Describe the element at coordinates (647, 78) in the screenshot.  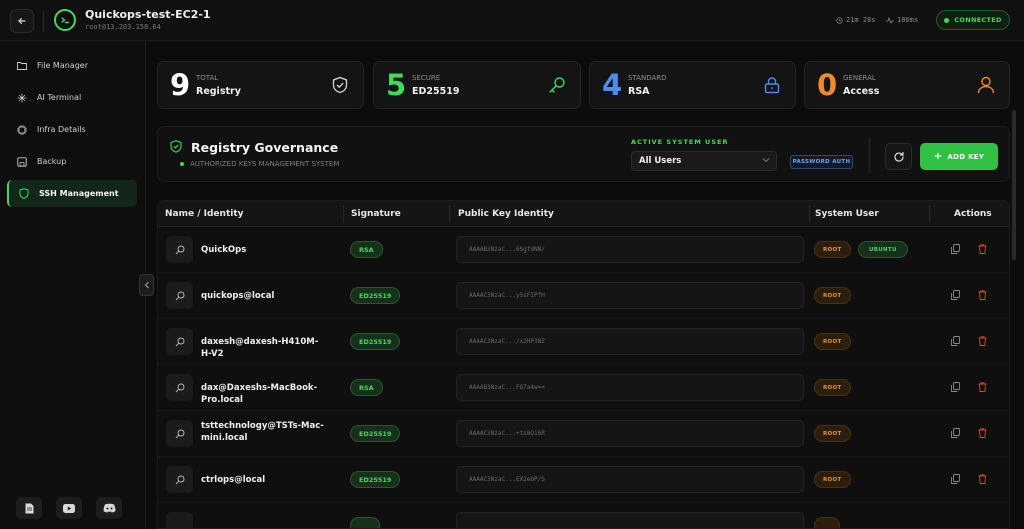
I see `stat-label: STANDARD` at that location.